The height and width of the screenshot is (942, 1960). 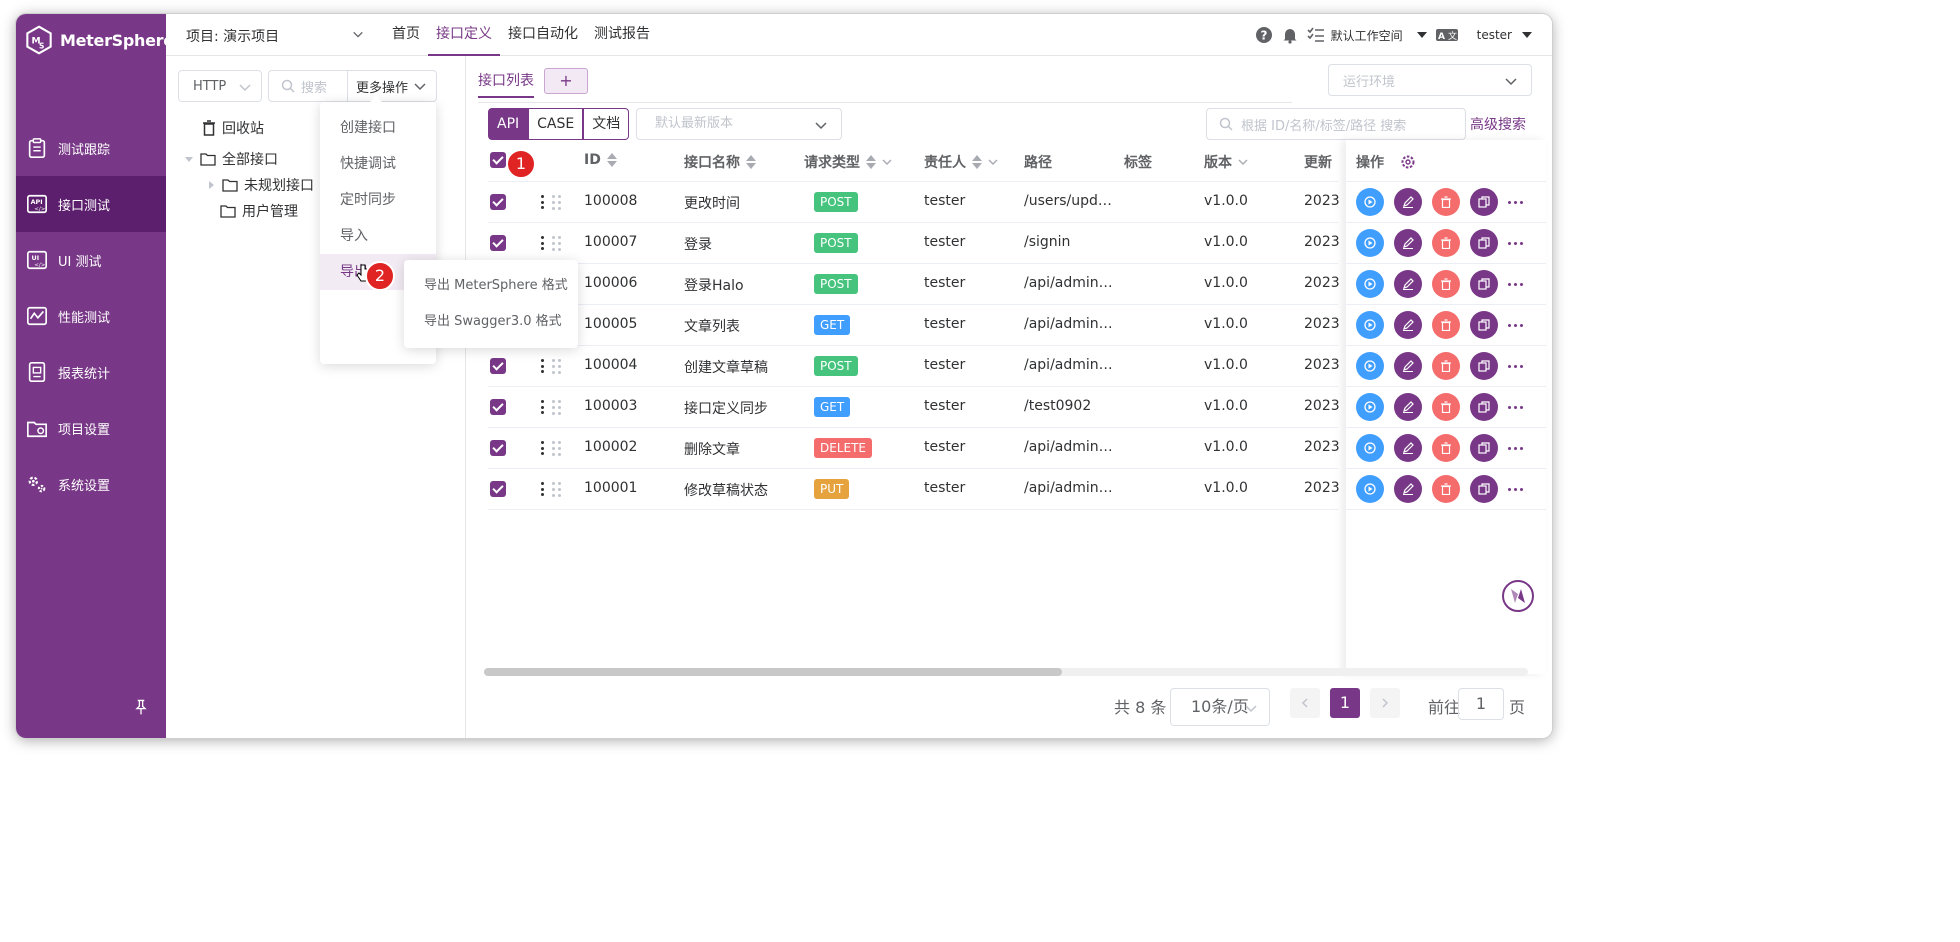 What do you see at coordinates (606, 124) in the screenshot?
I see `mode-doc-button: 文档` at bounding box center [606, 124].